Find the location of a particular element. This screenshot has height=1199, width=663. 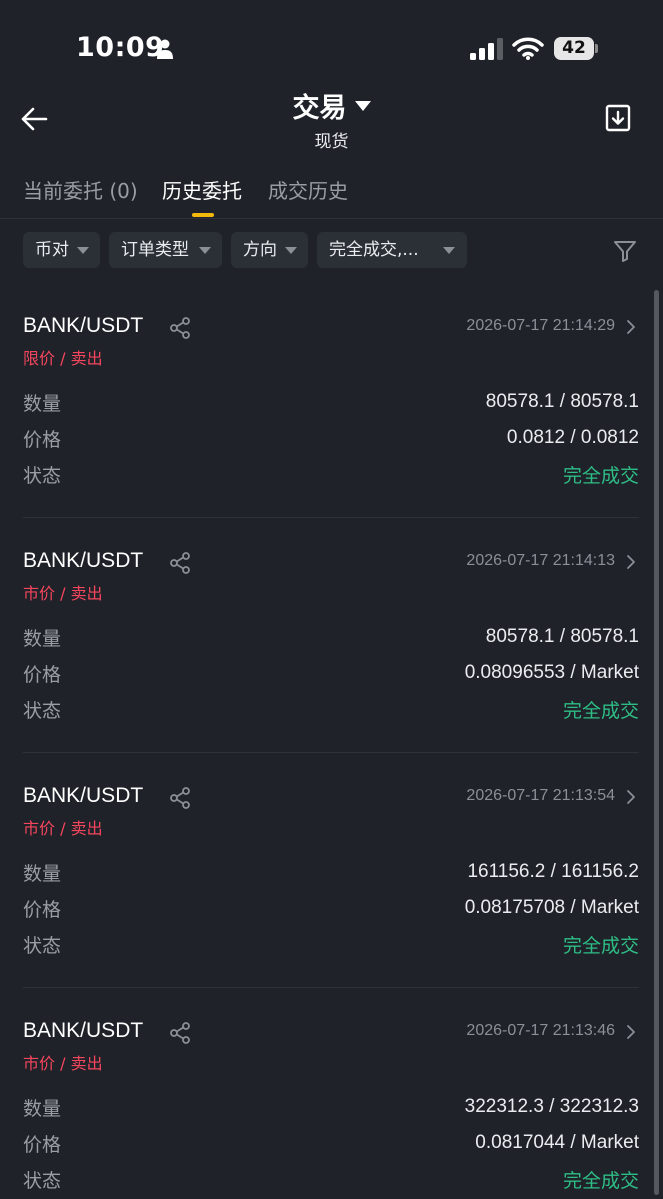

battery-level: 42 is located at coordinates (574, 48).